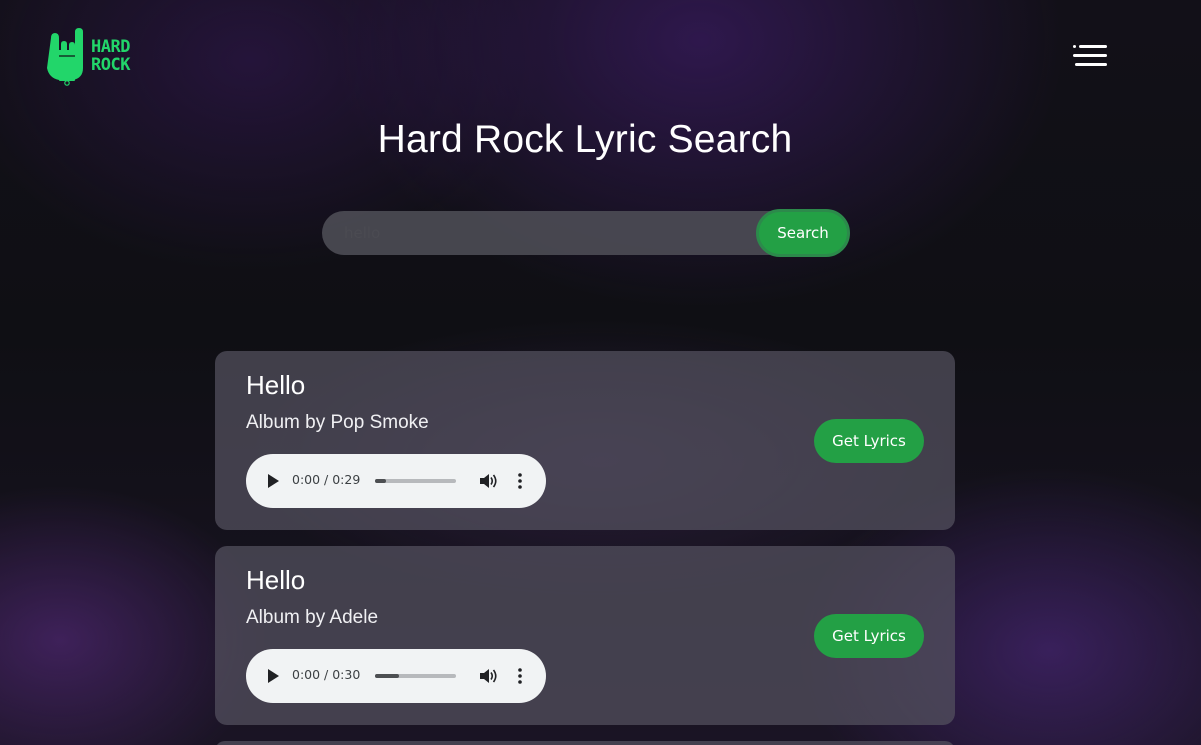  Describe the element at coordinates (110, 47) in the screenshot. I see `logo-line-1: HARD` at that location.